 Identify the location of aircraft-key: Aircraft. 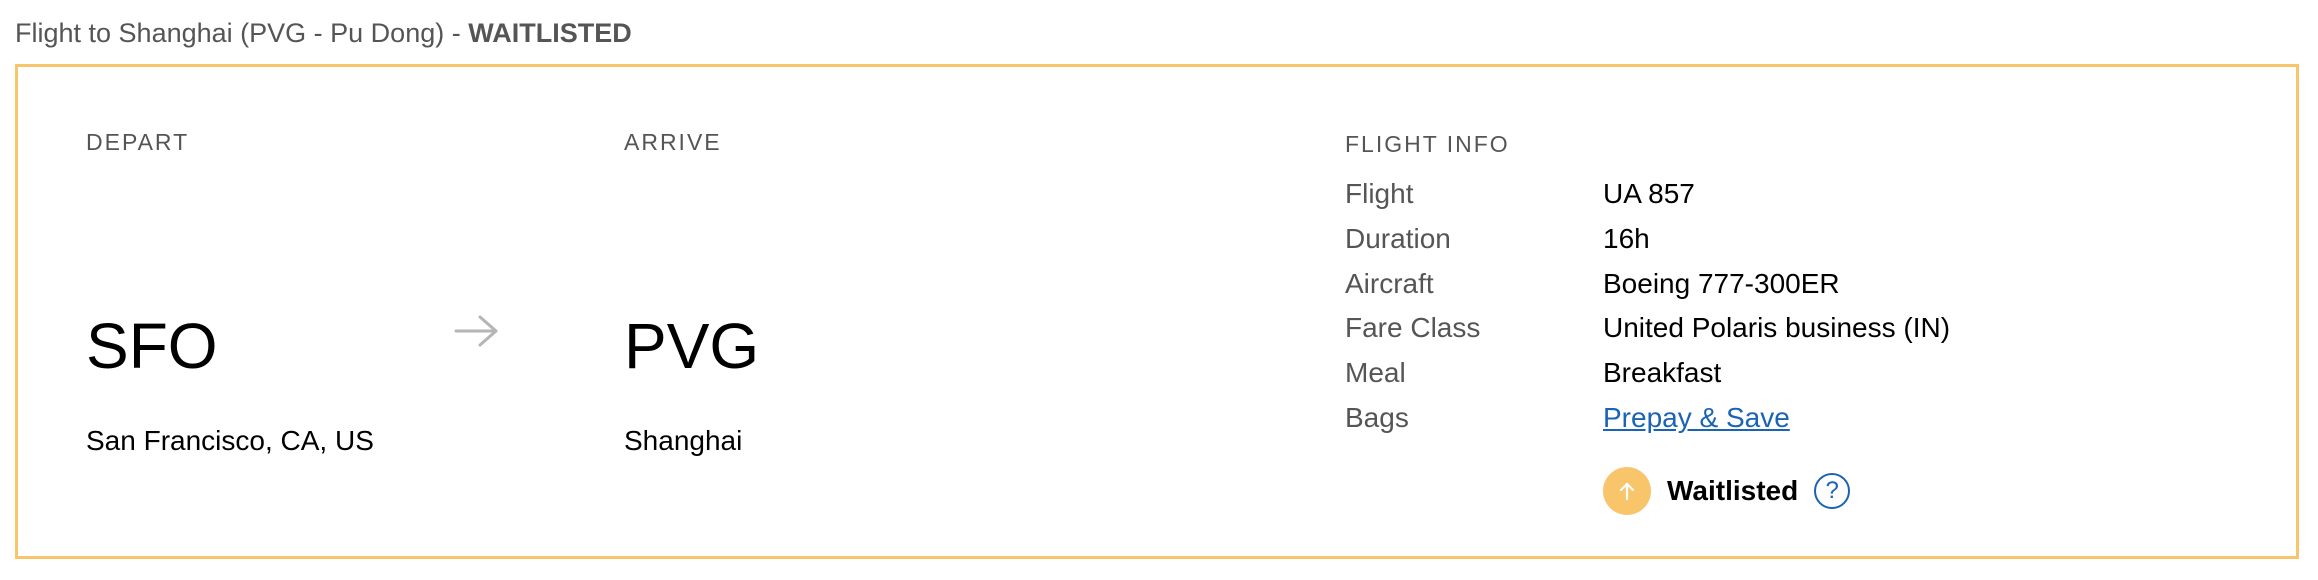
(1389, 283).